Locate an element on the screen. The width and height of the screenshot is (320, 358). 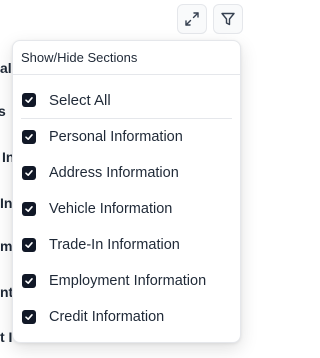
section-option-employment-information: Employment Information is located at coordinates (126, 281).